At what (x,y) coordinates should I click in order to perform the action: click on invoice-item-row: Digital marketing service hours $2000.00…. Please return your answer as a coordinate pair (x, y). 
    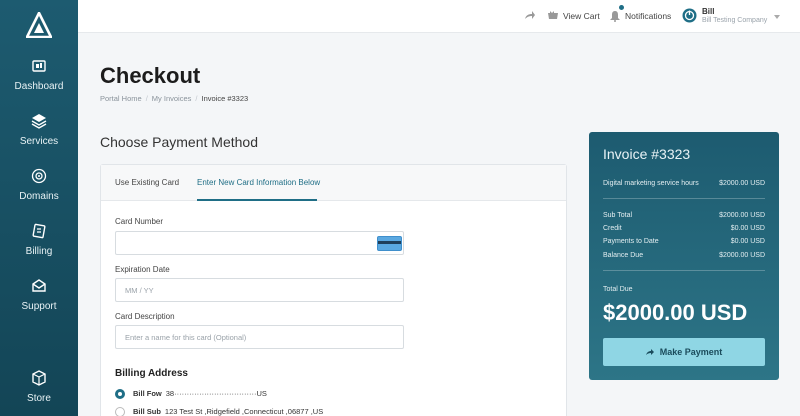
    Looking at the image, I should click on (684, 183).